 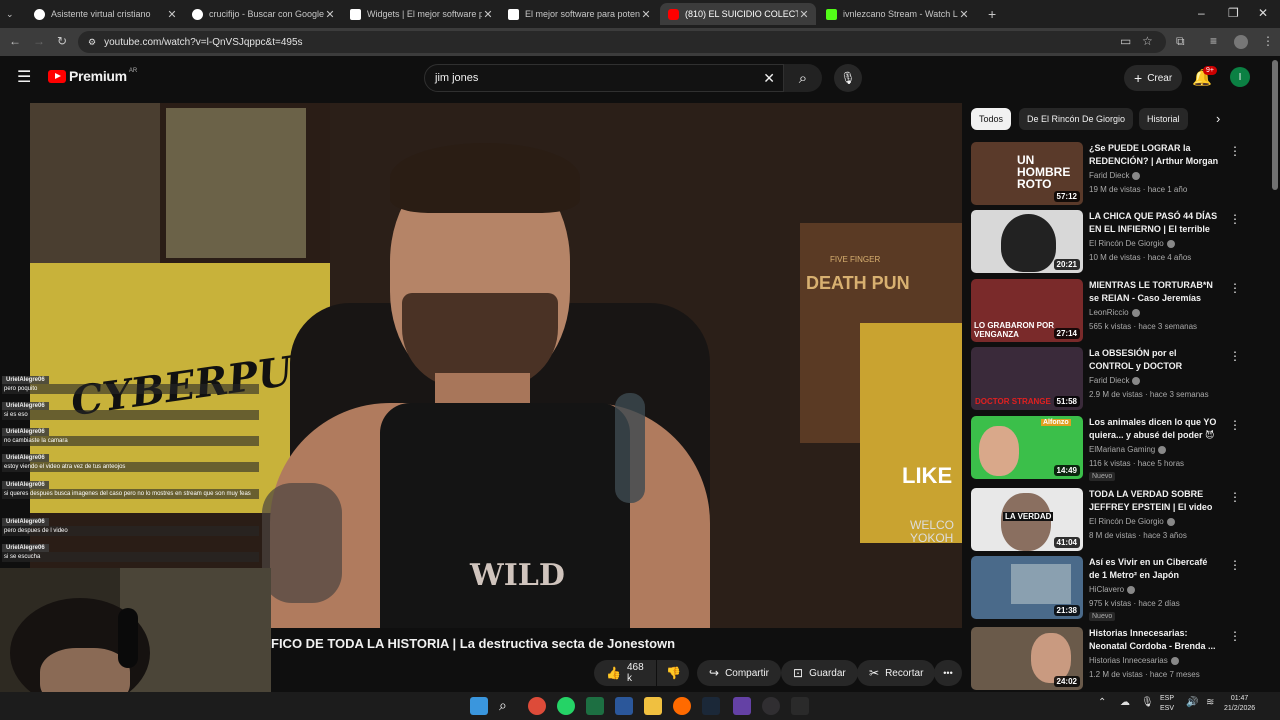 What do you see at coordinates (771, 706) in the screenshot?
I see `obs-icon` at bounding box center [771, 706].